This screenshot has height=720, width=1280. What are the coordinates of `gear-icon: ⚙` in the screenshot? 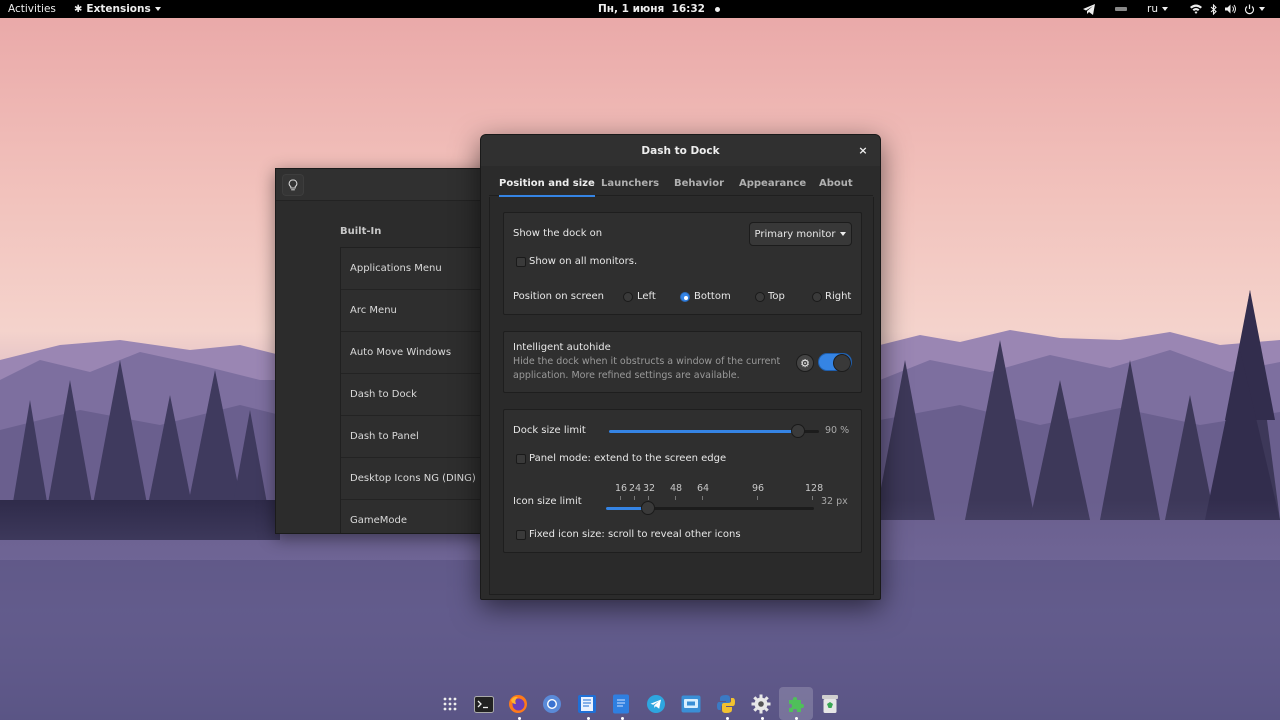 It's located at (805, 363).